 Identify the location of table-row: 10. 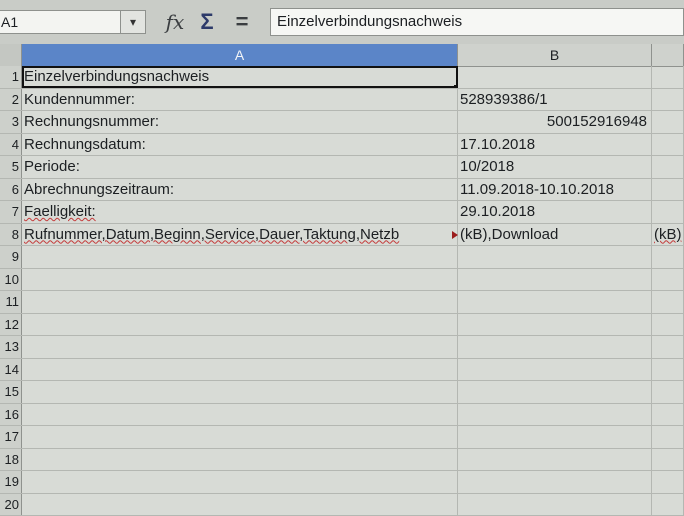
(342, 280).